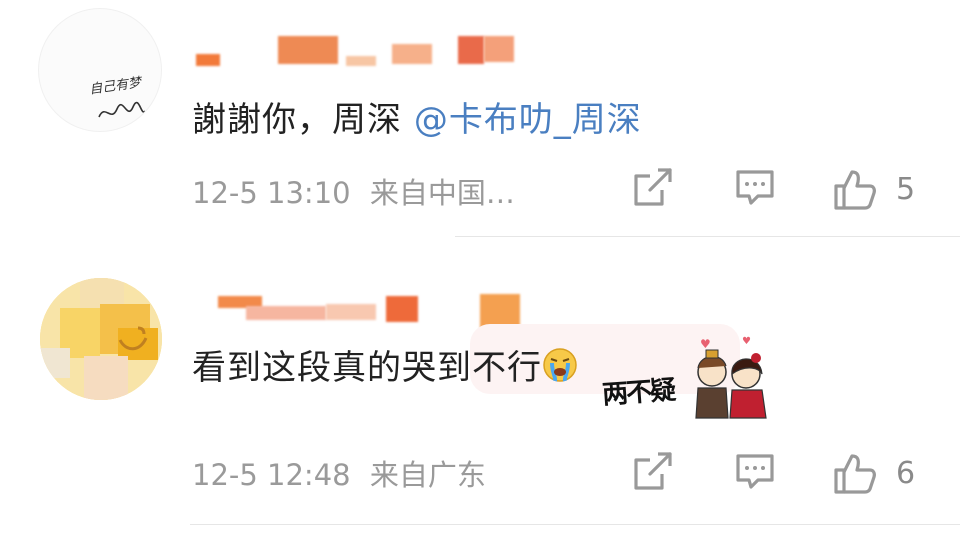 The width and height of the screenshot is (960, 534). What do you see at coordinates (122, 109) in the screenshot?
I see `signature-icon` at bounding box center [122, 109].